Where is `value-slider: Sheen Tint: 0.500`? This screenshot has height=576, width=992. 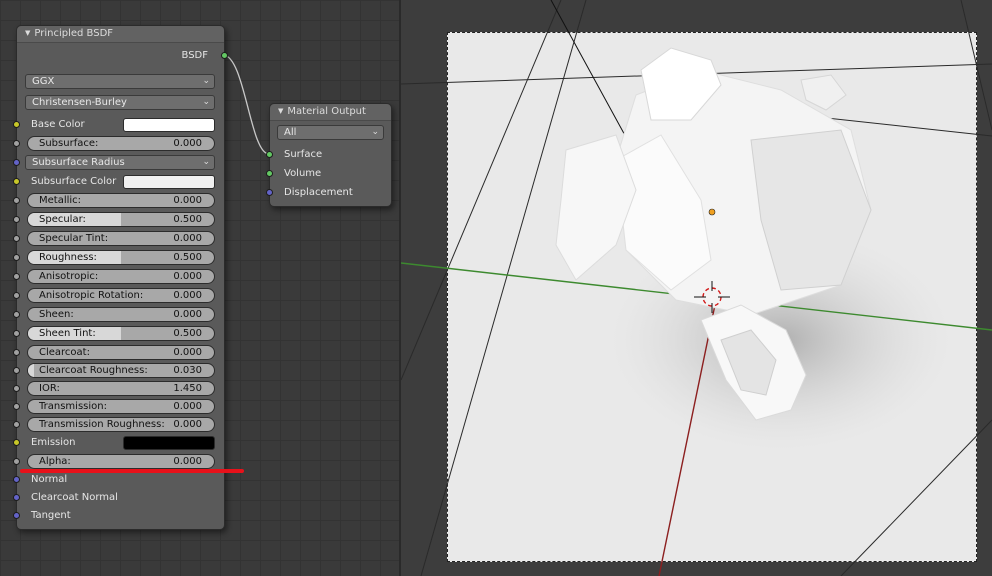
value-slider: Sheen Tint: 0.500 is located at coordinates (121, 333).